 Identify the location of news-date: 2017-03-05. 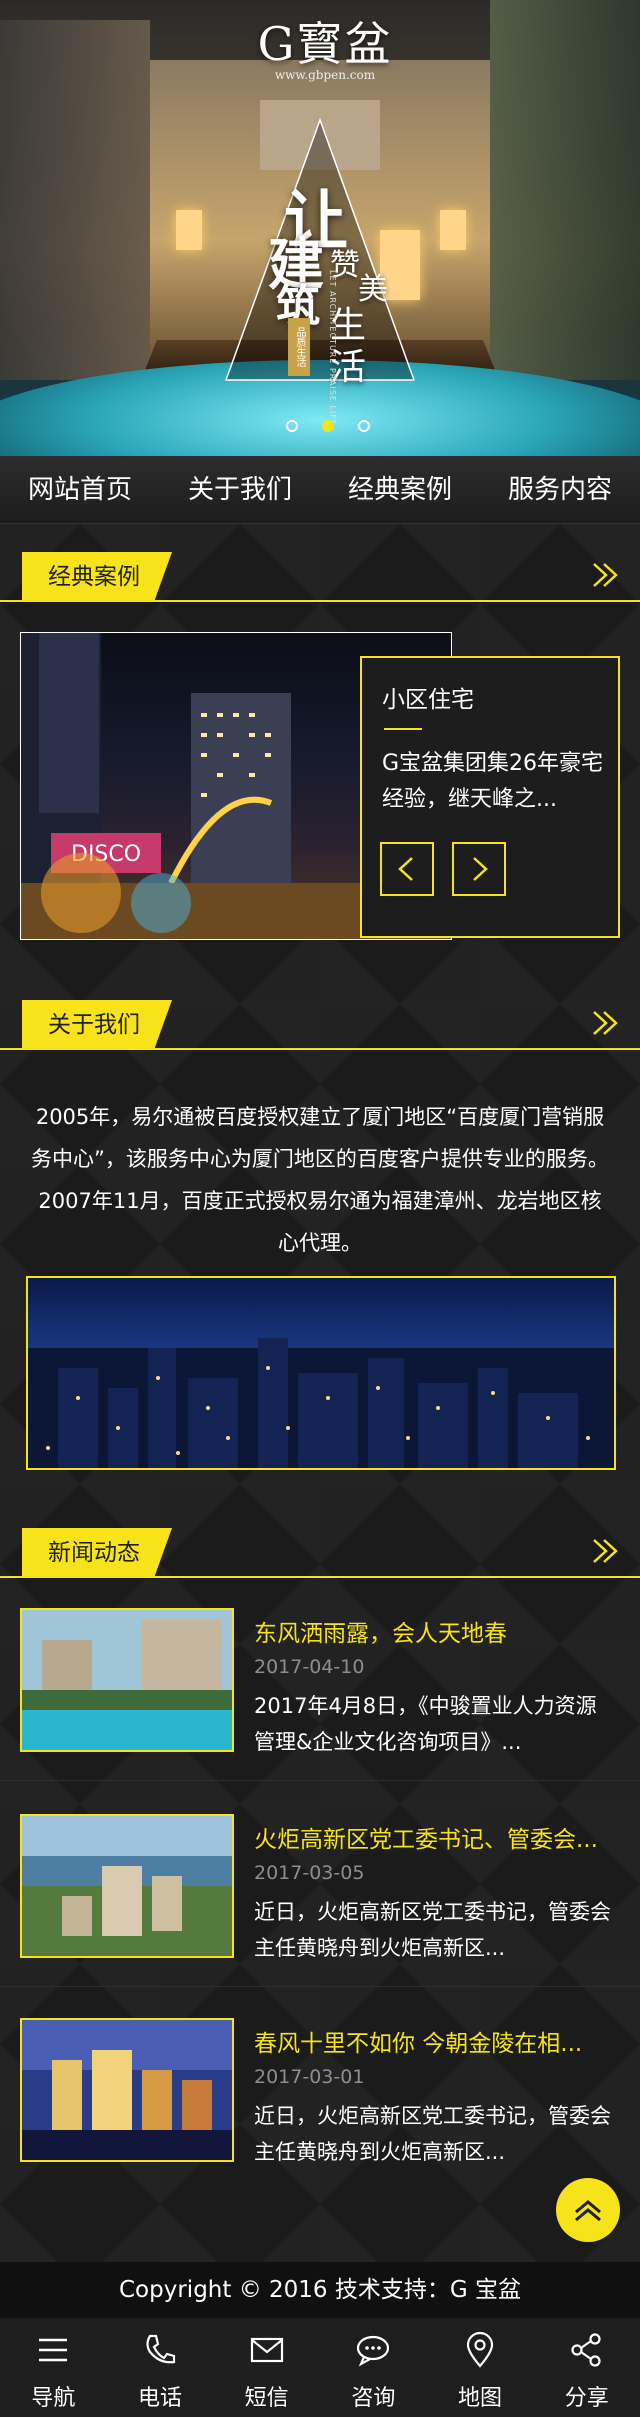
(309, 1873).